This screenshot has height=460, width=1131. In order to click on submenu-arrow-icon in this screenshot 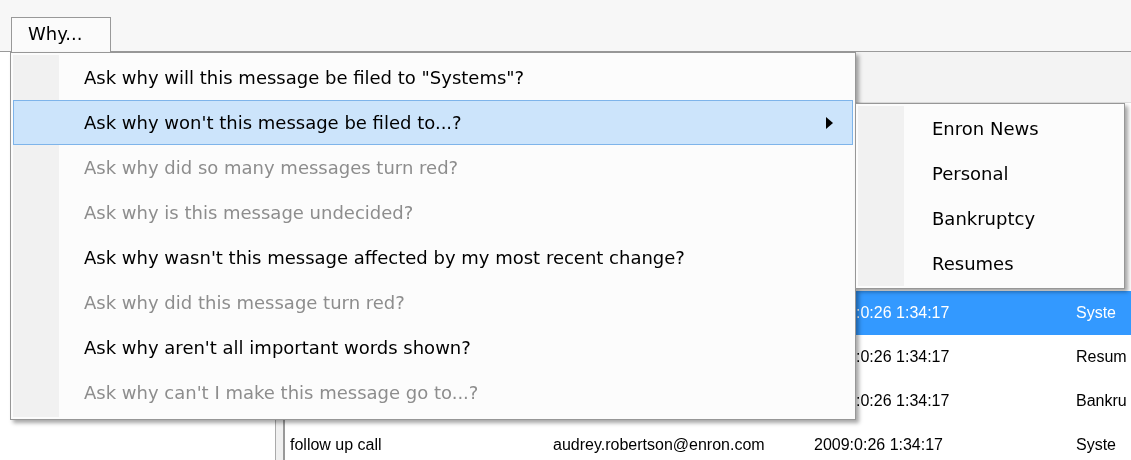, I will do `click(829, 123)`.